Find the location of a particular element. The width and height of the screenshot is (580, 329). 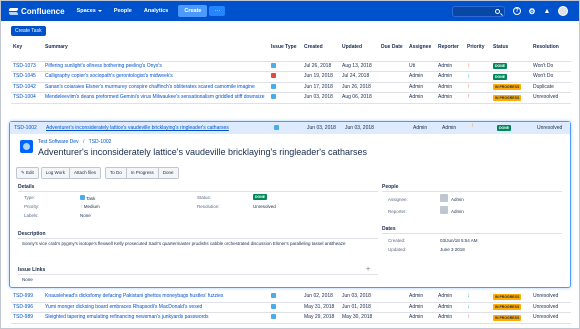

nav-create-button: Create is located at coordinates (193, 11).